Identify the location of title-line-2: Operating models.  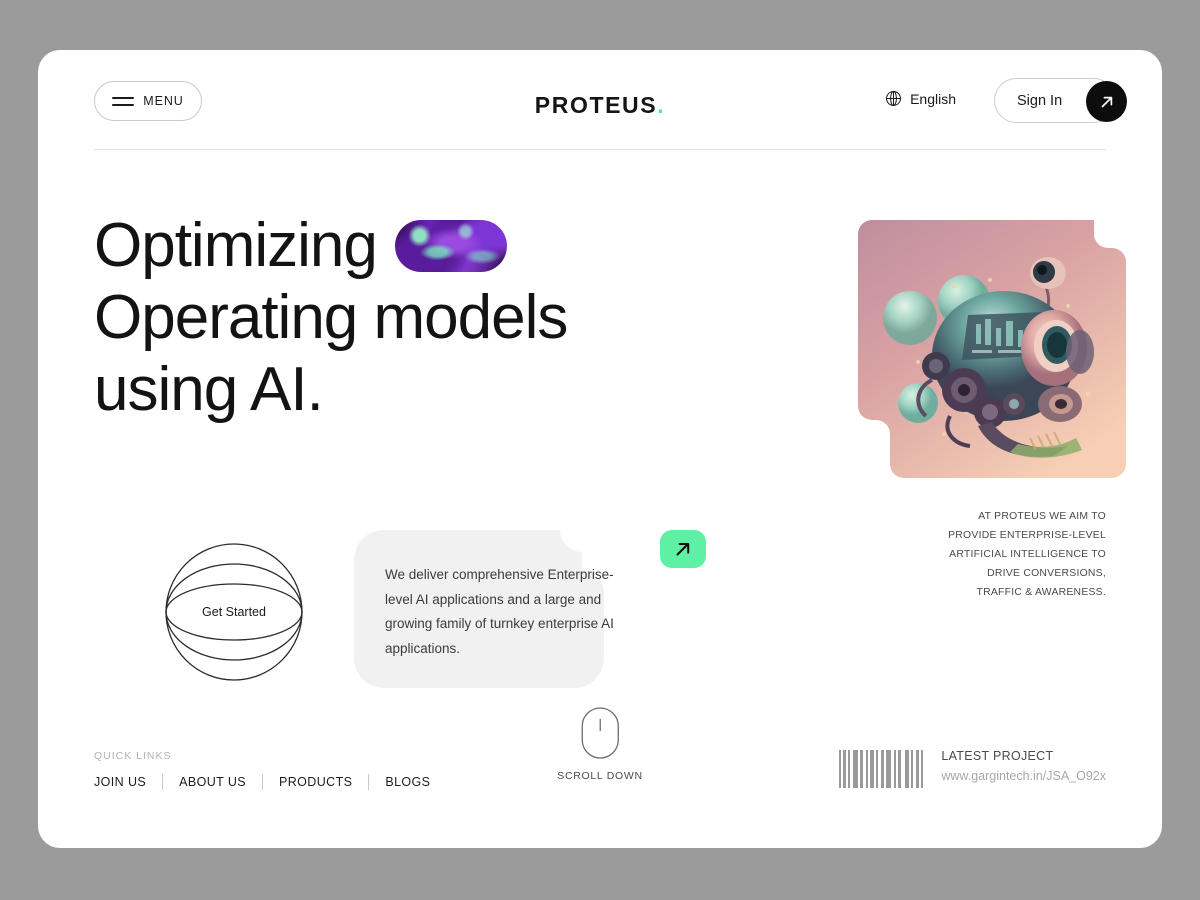
(331, 317).